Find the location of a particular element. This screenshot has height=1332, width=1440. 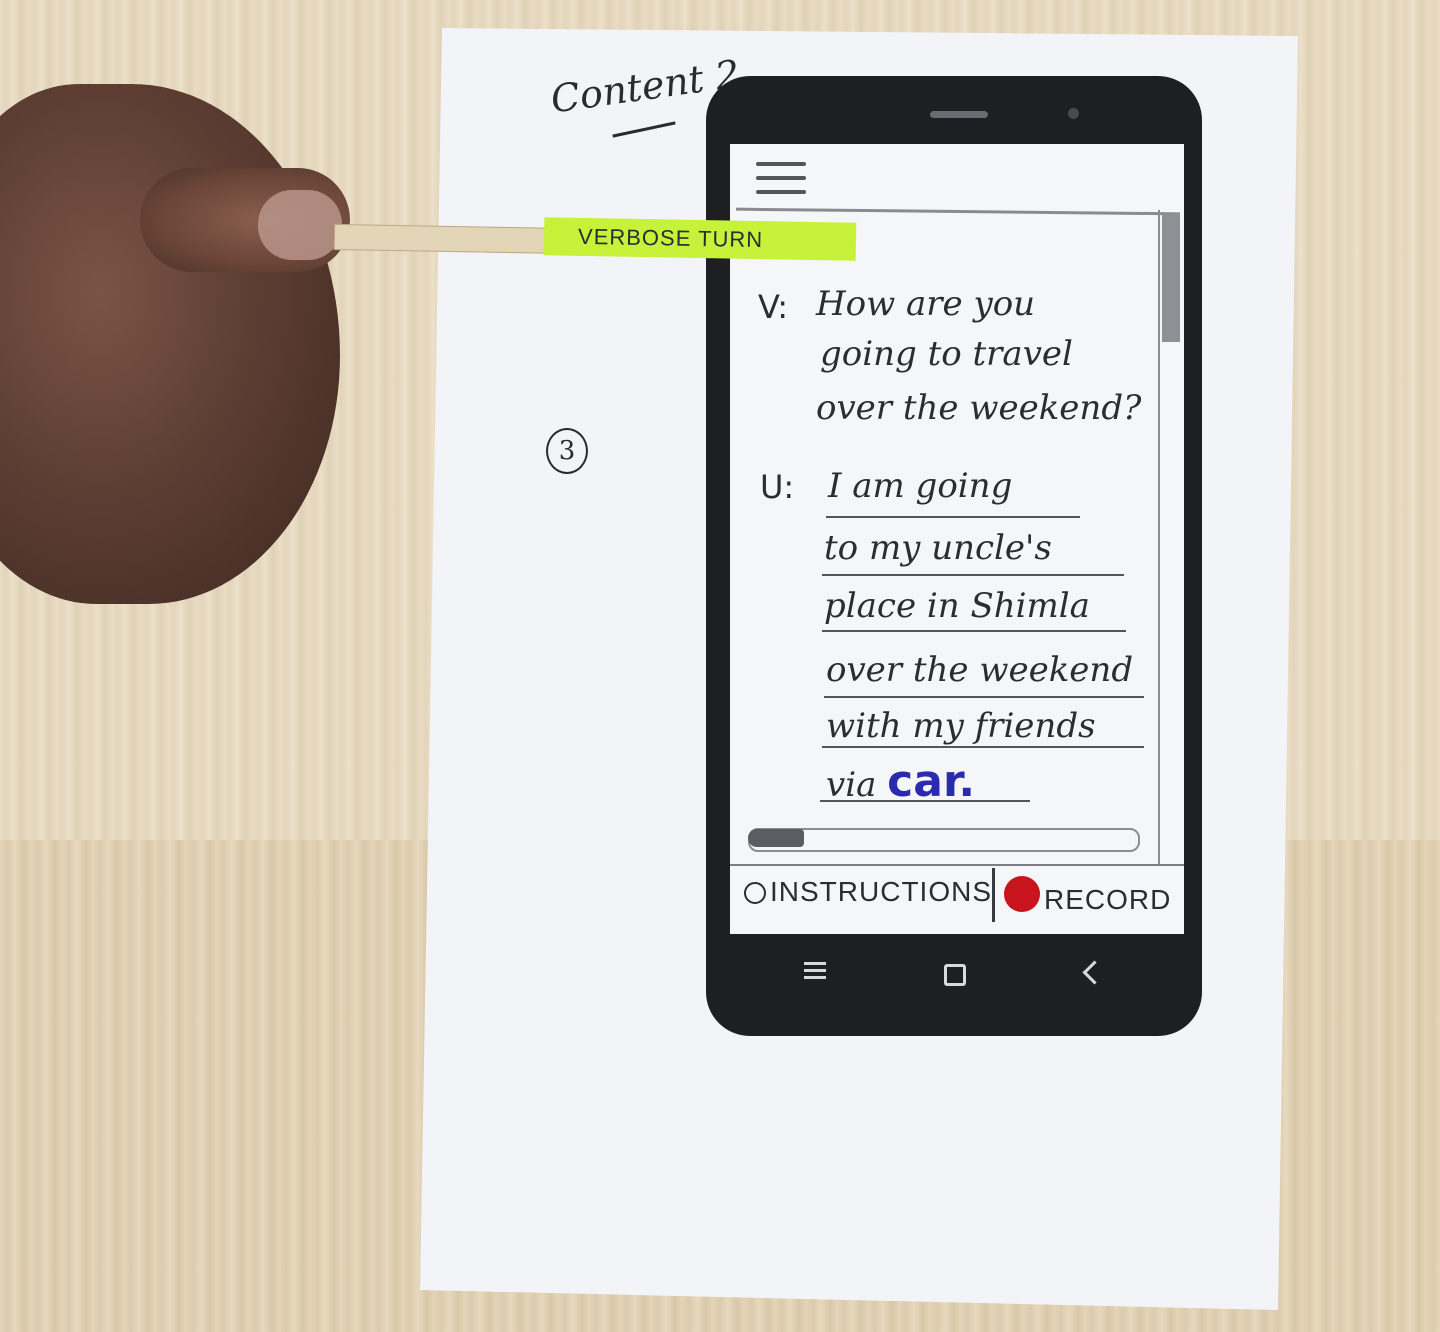

front-camera is located at coordinates (1073, 113).